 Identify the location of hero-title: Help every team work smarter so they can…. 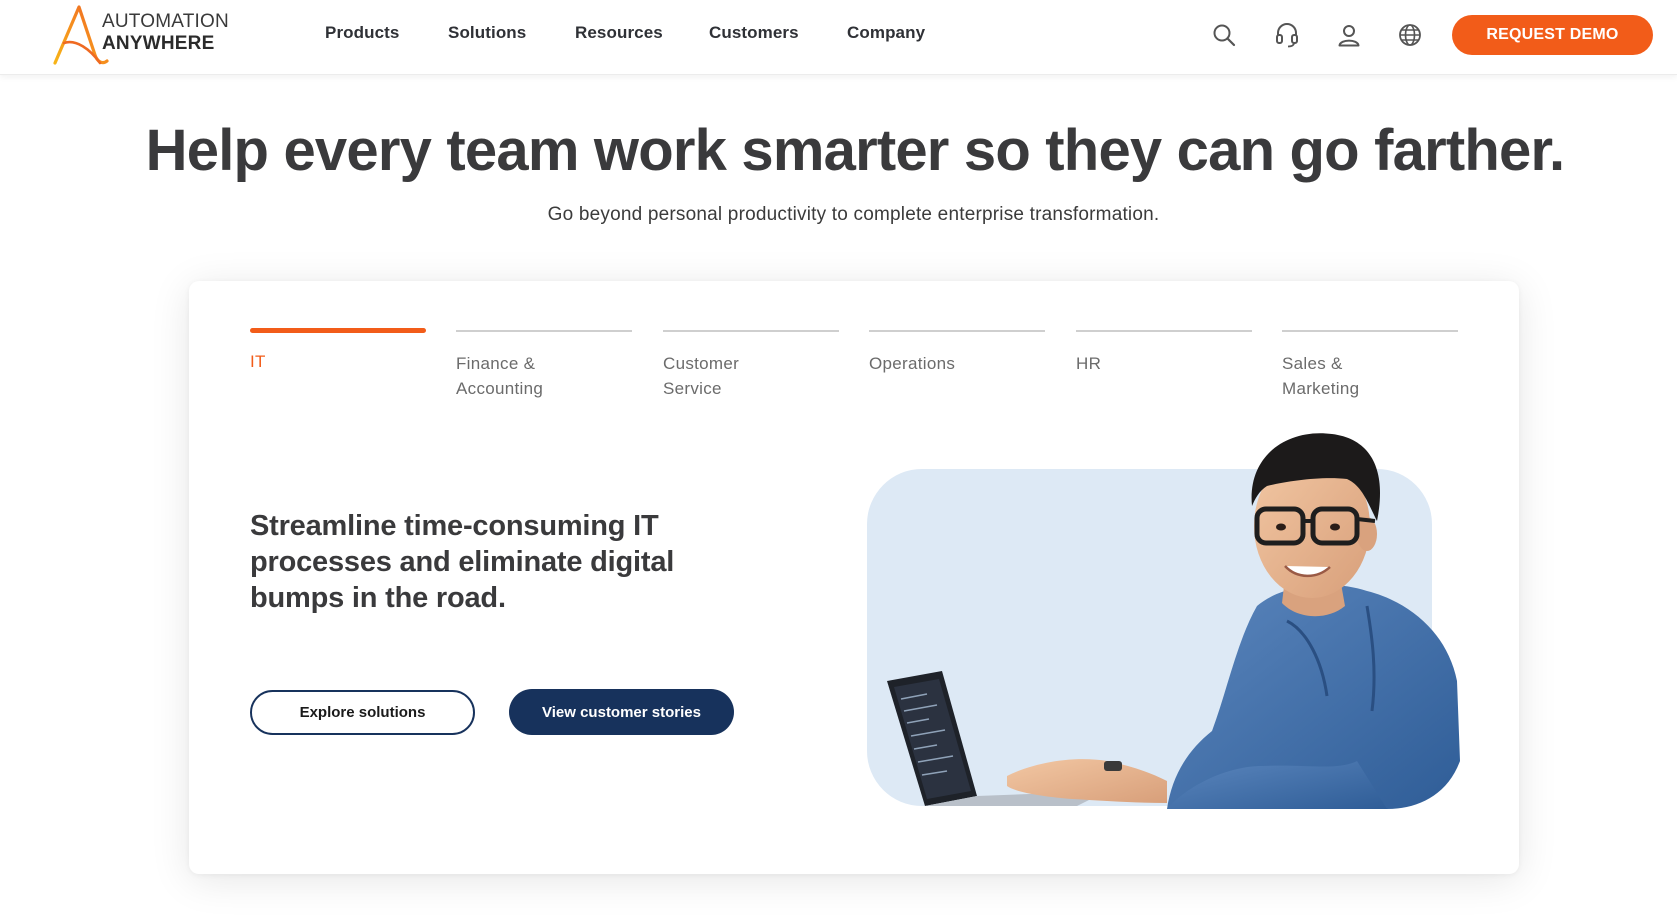
(855, 150).